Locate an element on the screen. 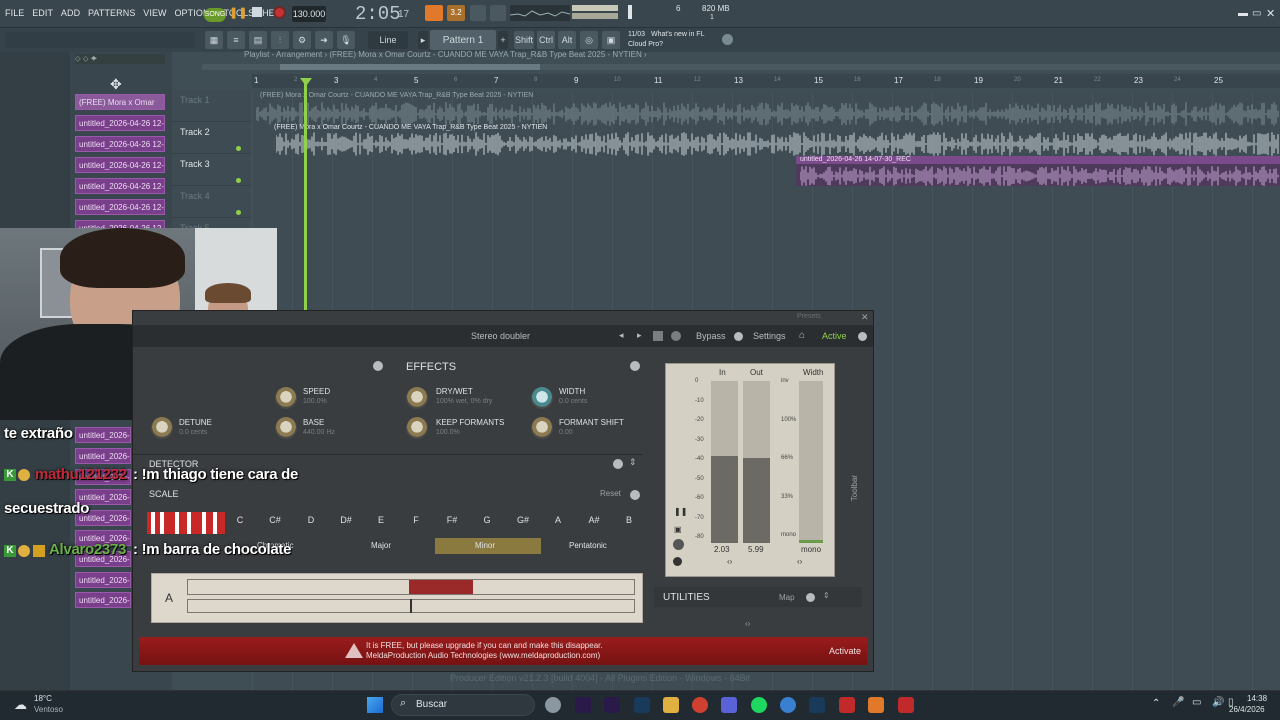 This screenshot has height=720, width=1280. channel-rack-icon: ▤ is located at coordinates (258, 40).